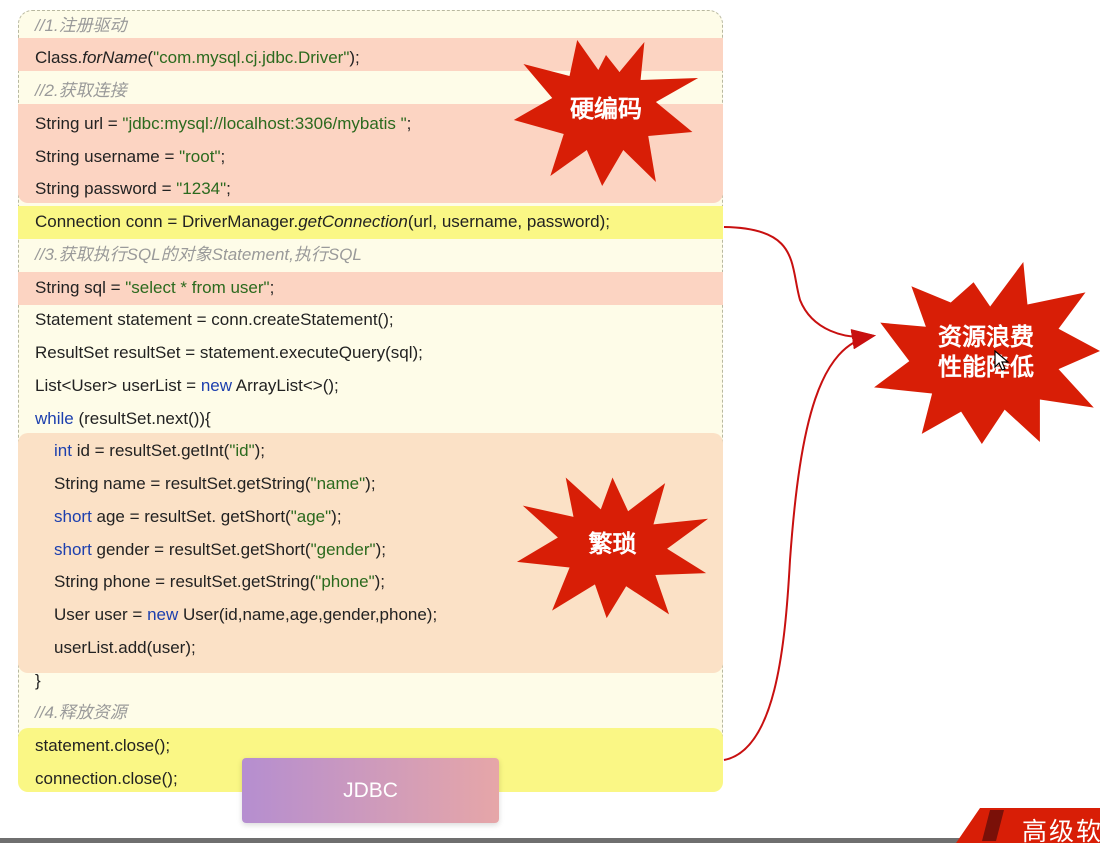 This screenshot has width=1100, height=848. I want to click on mouse-cursor-icon, so click(1002, 360).